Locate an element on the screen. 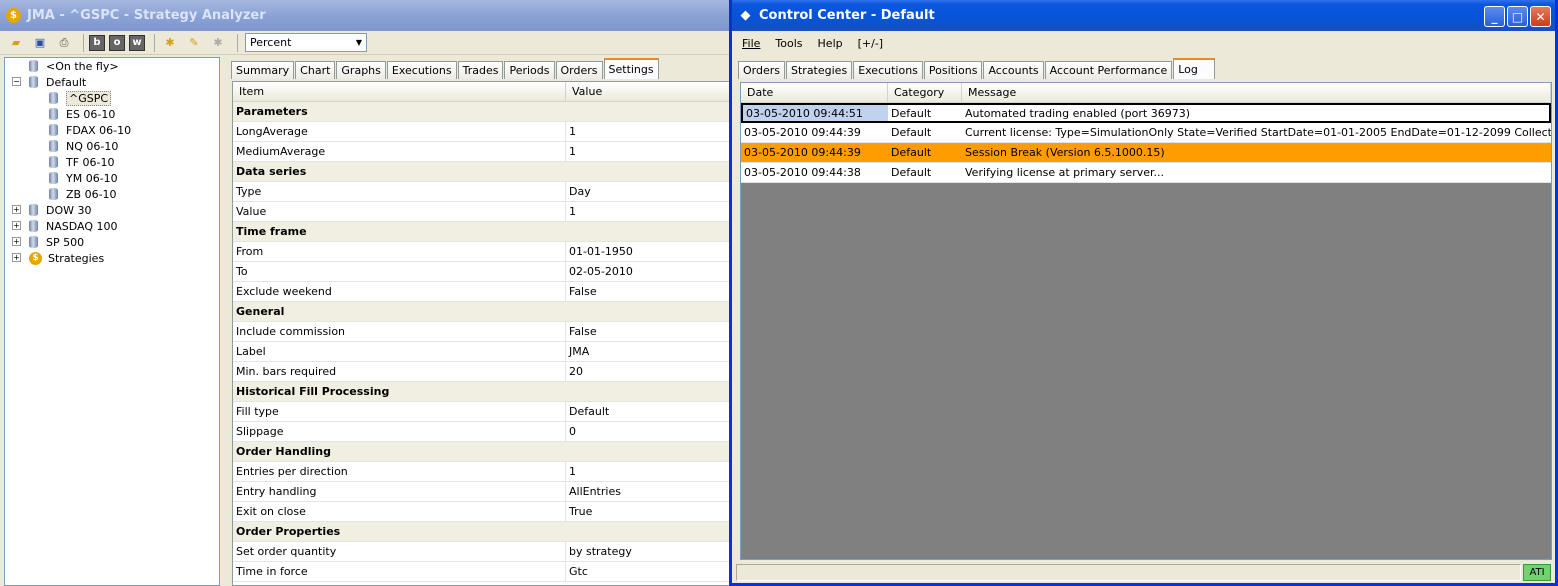  setting-value: AllEntries is located at coordinates (650, 491).